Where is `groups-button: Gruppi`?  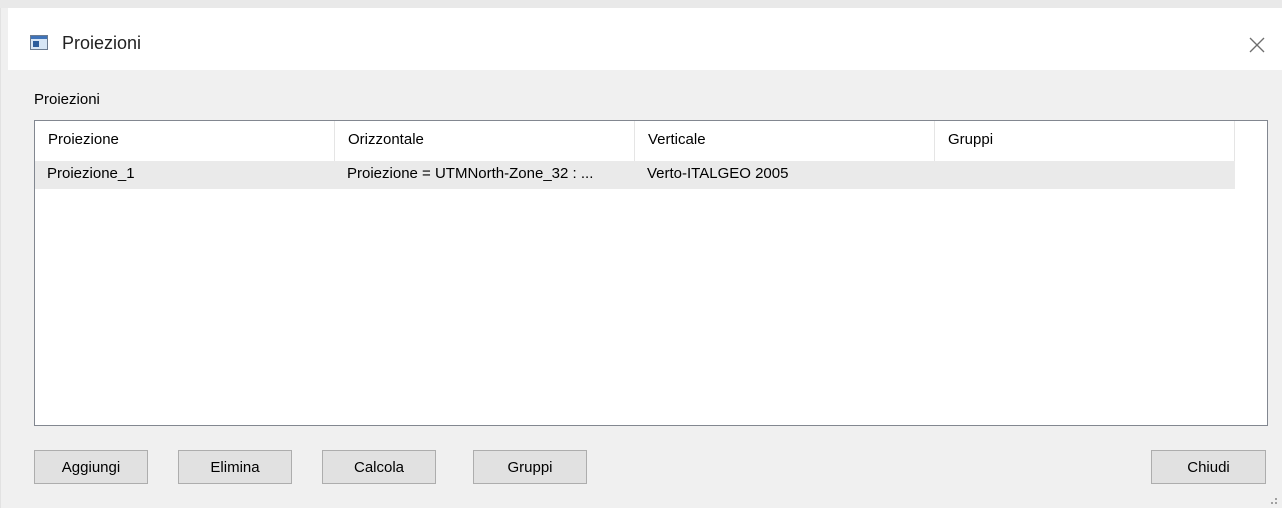
groups-button: Gruppi is located at coordinates (530, 467).